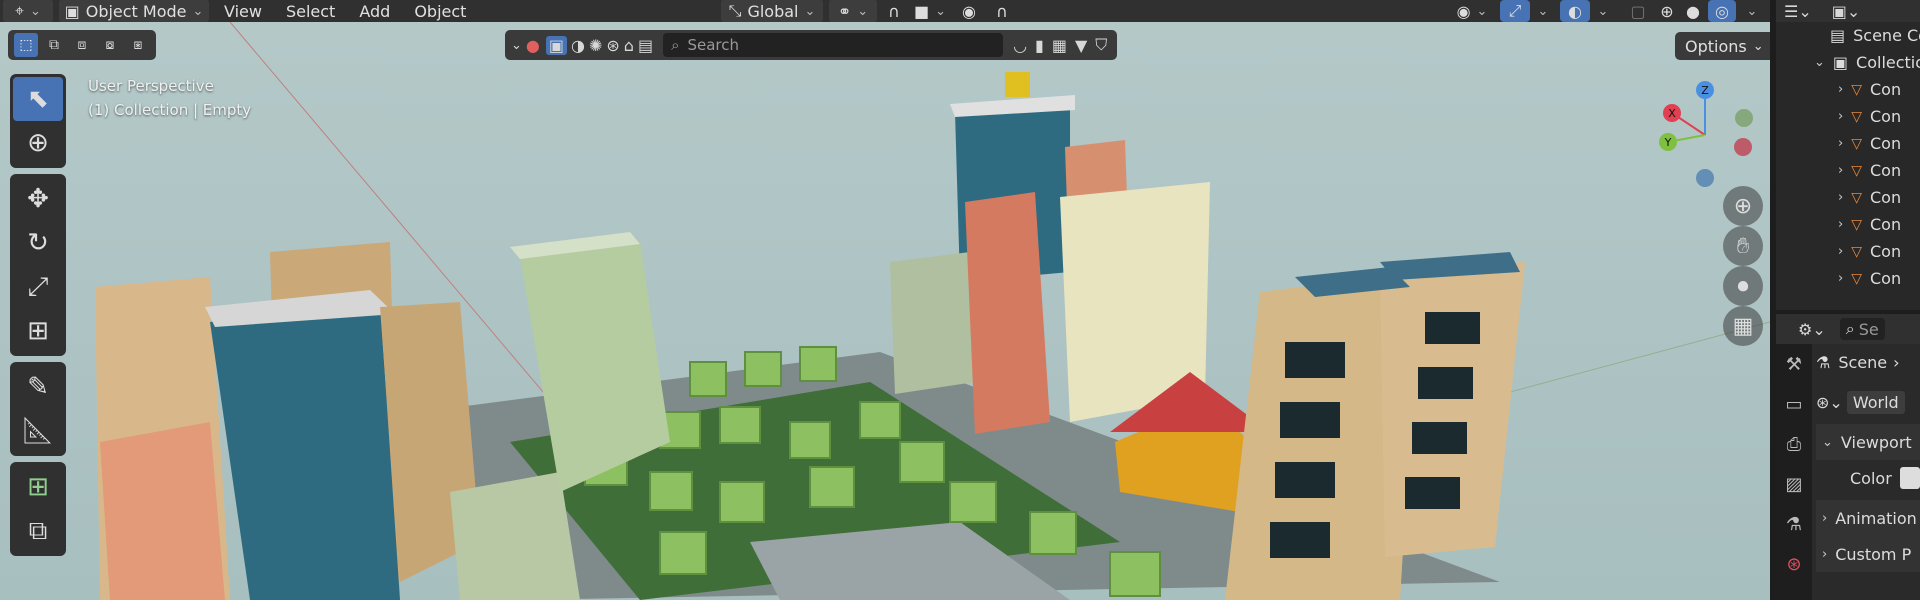 The image size is (1920, 600). What do you see at coordinates (1909, 478) in the screenshot?
I see `color-swatch` at bounding box center [1909, 478].